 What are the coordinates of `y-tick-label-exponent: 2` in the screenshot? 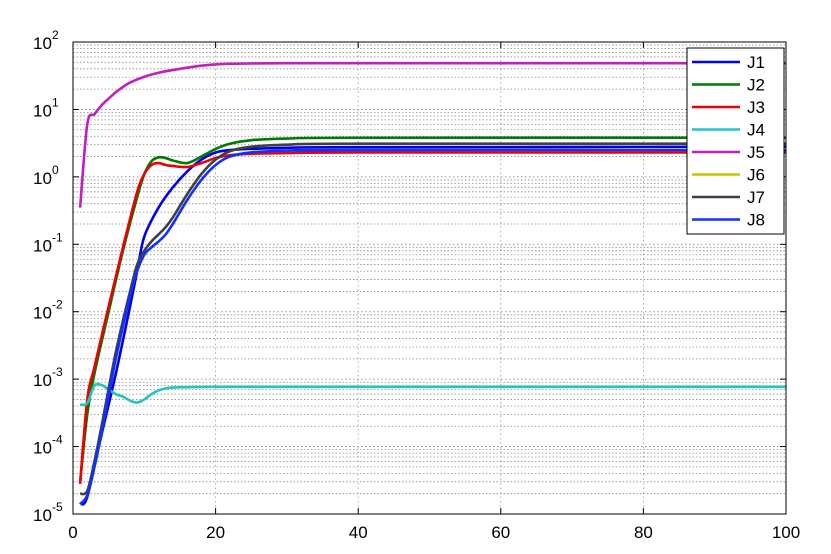 It's located at (55, 35).